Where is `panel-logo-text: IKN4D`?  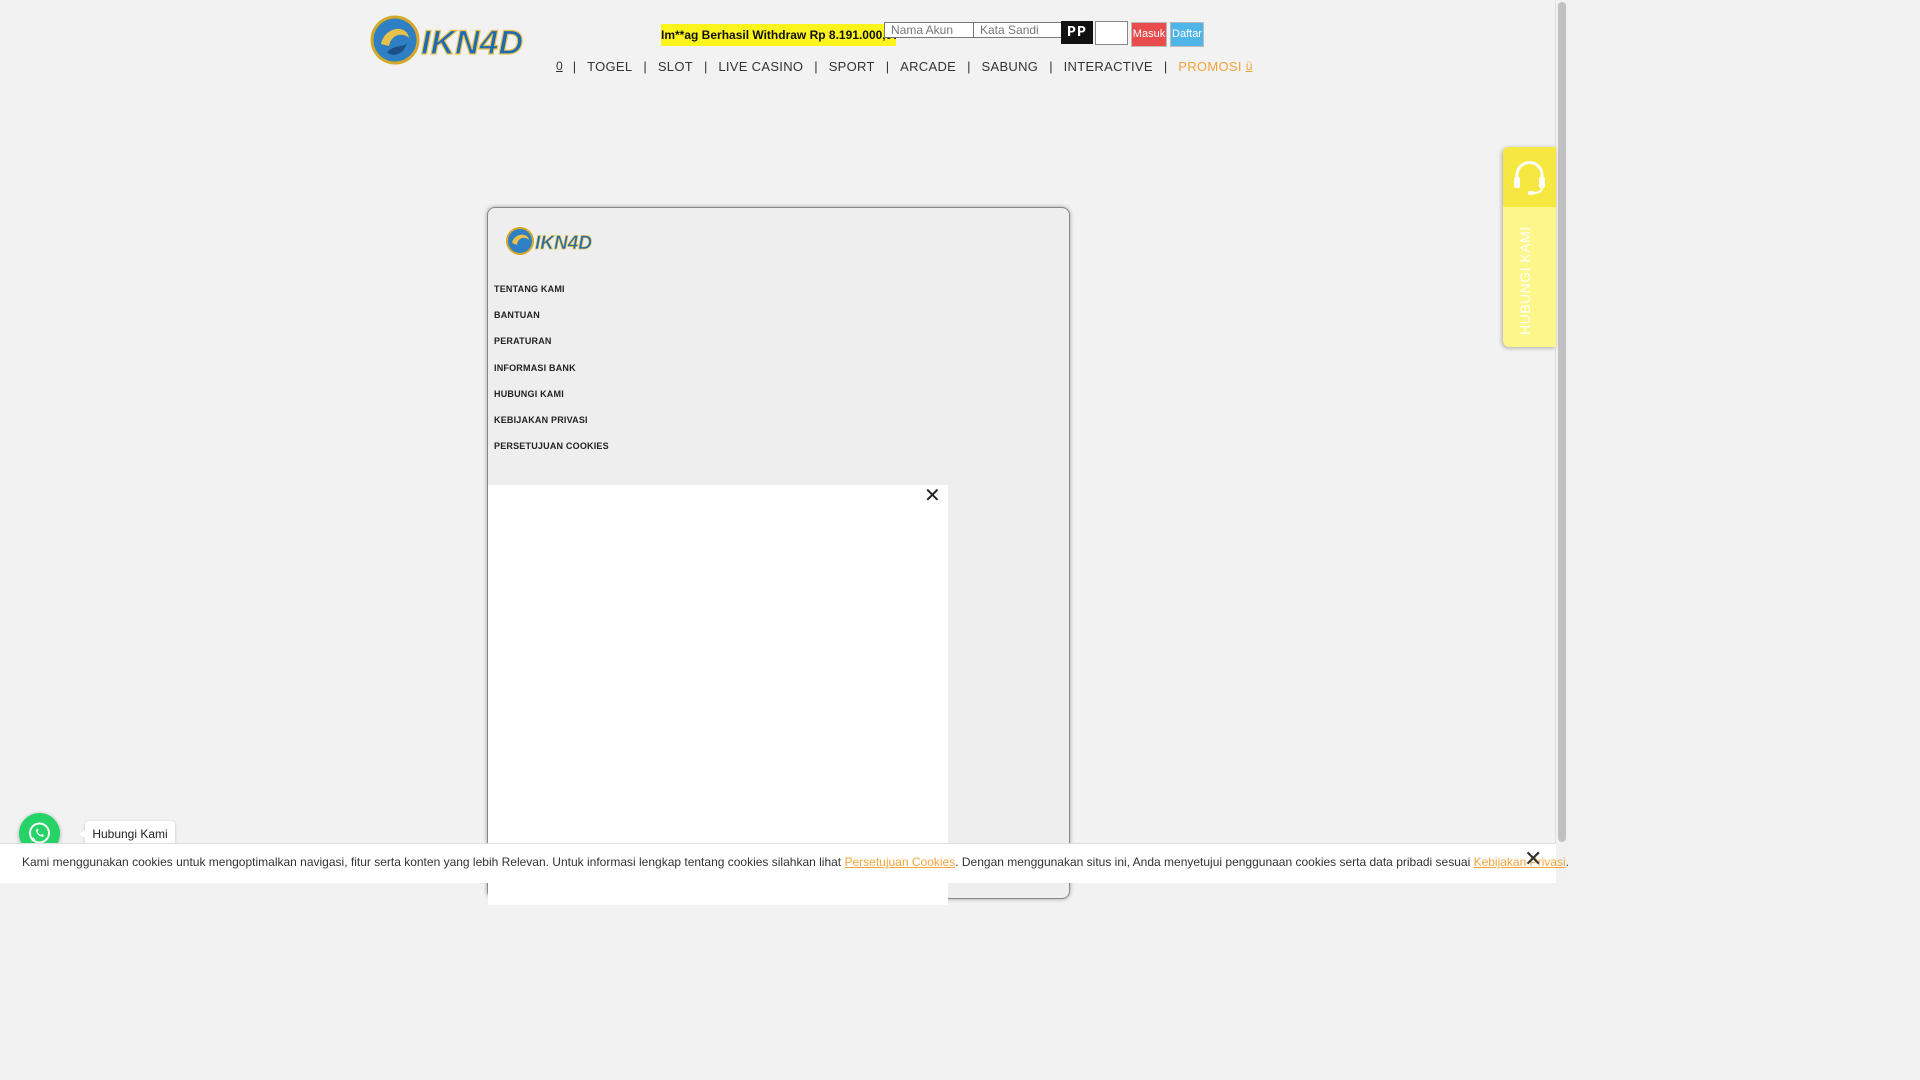
panel-logo-text: IKN4D is located at coordinates (563, 243).